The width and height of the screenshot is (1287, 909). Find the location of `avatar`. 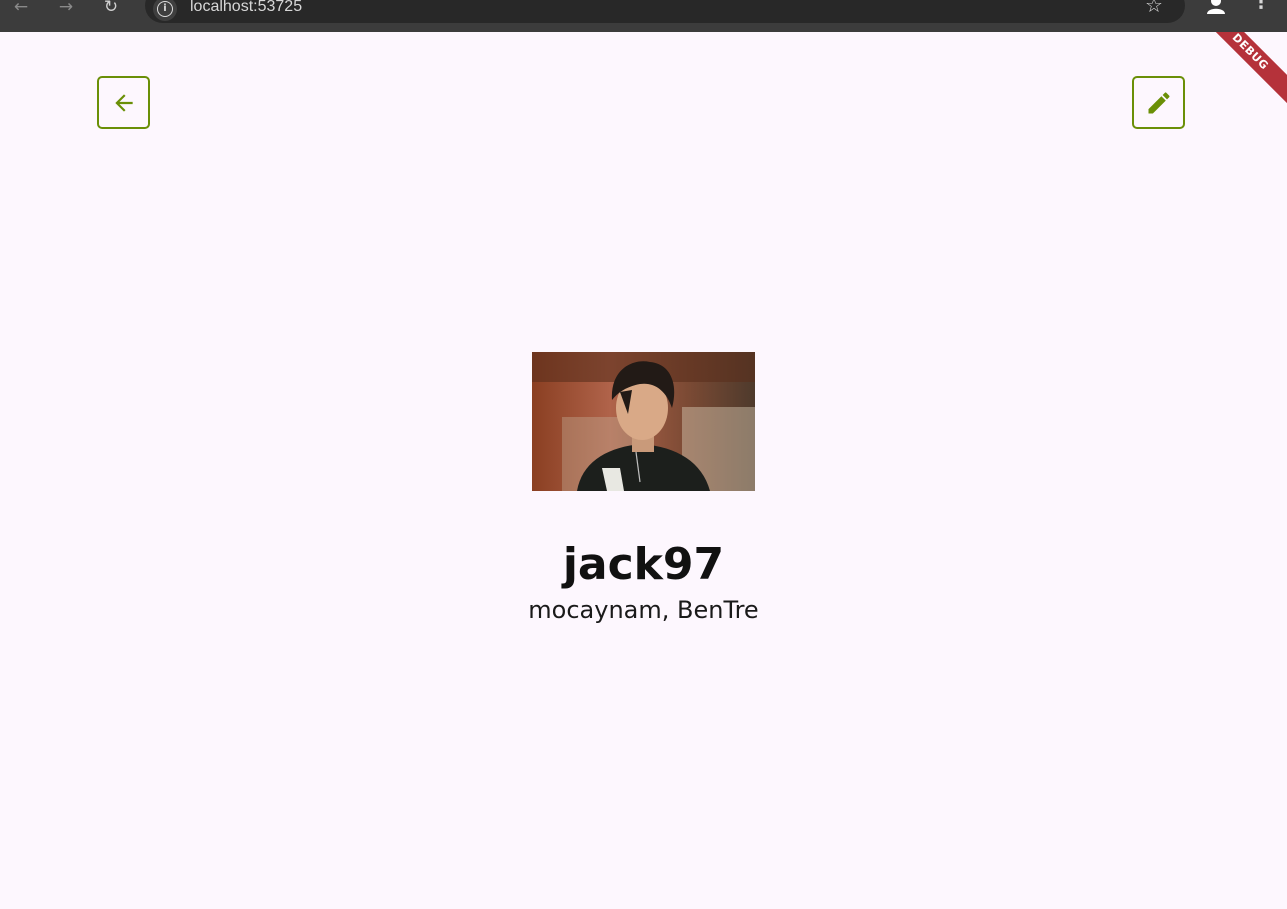

avatar is located at coordinates (643, 421).